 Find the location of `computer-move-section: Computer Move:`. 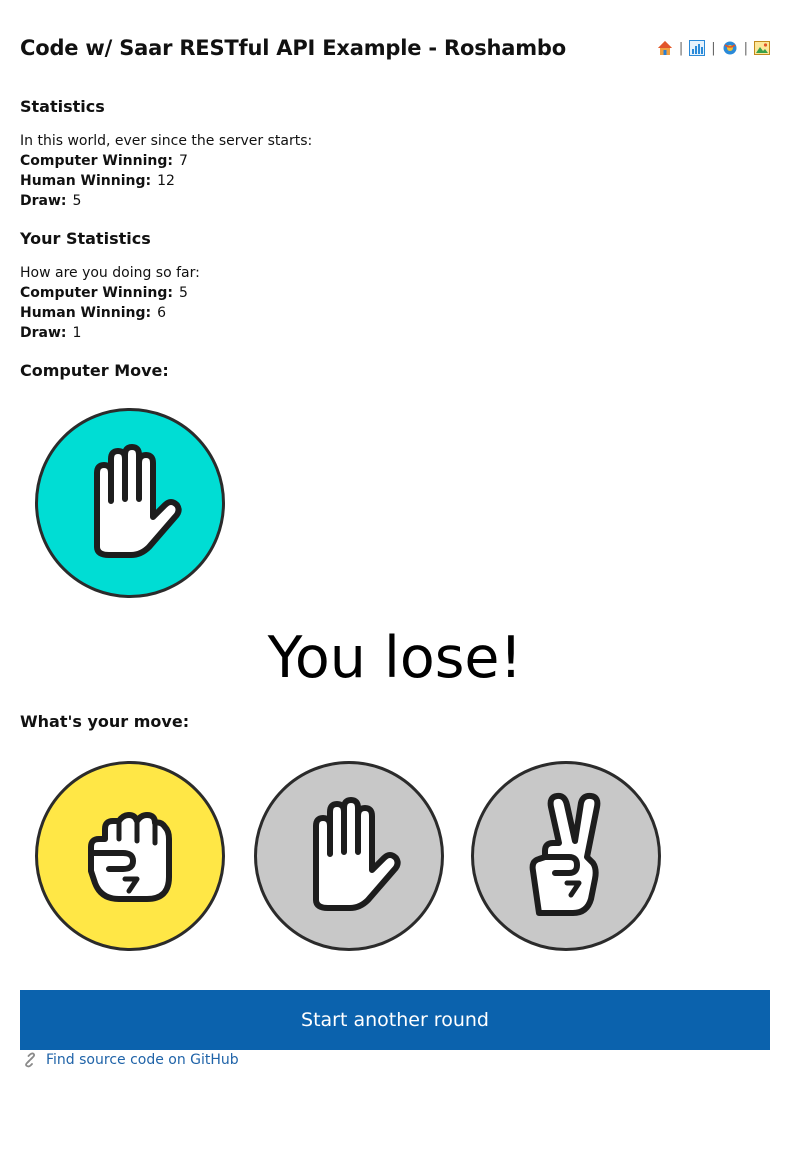

computer-move-section: Computer Move: is located at coordinates (94, 370).